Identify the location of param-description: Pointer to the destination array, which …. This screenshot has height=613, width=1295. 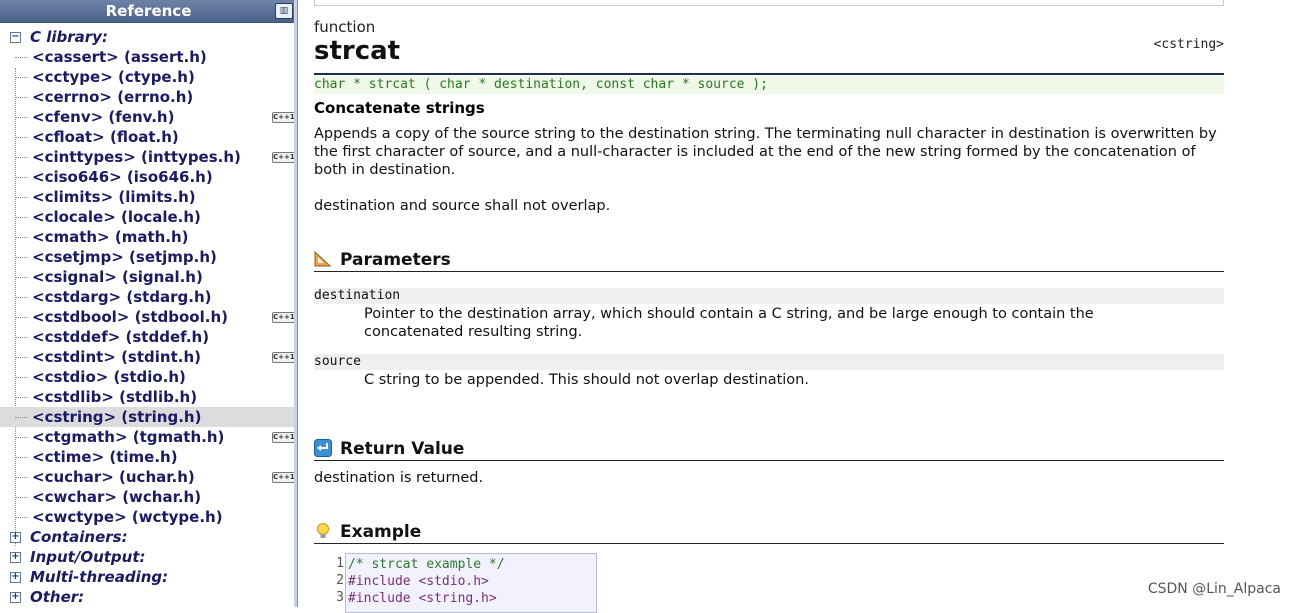
(729, 323).